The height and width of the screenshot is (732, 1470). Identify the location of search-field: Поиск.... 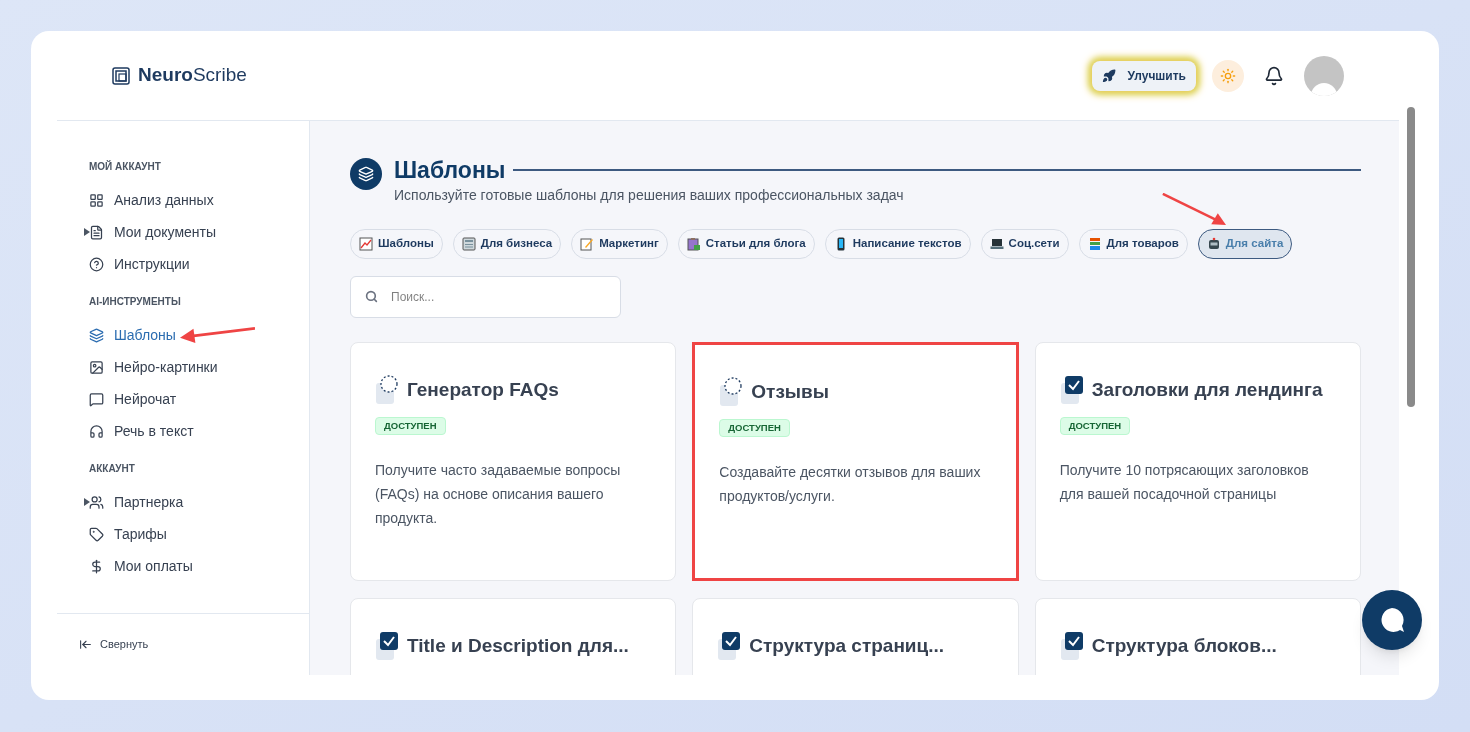
(485, 296).